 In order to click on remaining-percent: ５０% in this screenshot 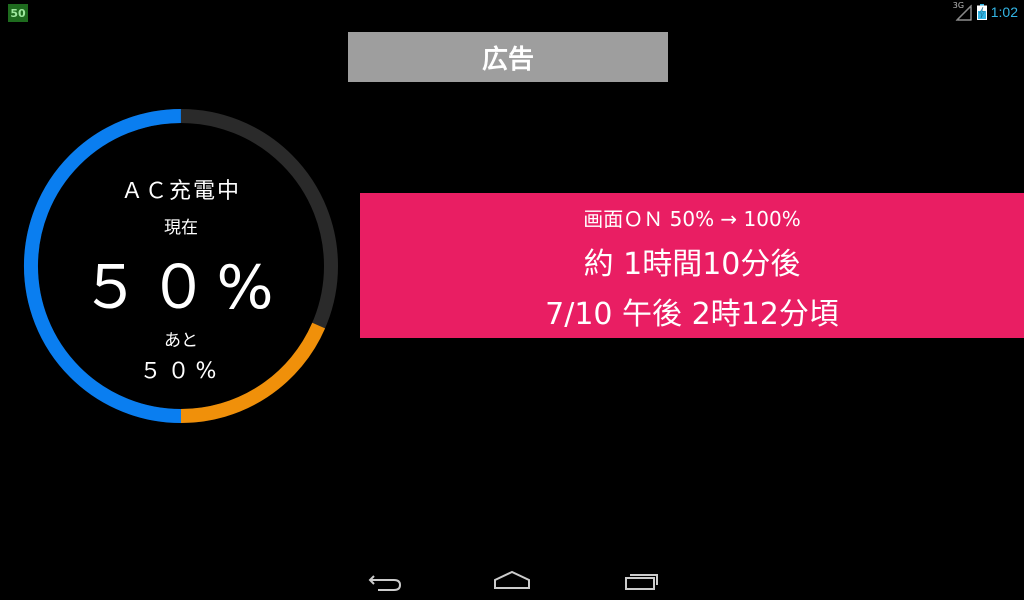, I will do `click(181, 371)`.